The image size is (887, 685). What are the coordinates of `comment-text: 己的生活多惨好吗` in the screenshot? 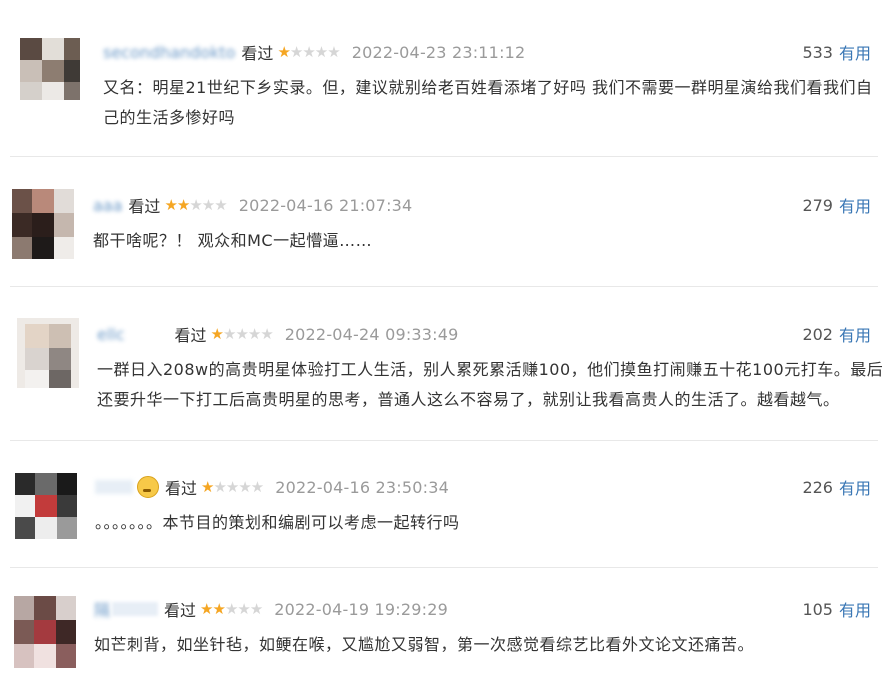 It's located at (169, 117).